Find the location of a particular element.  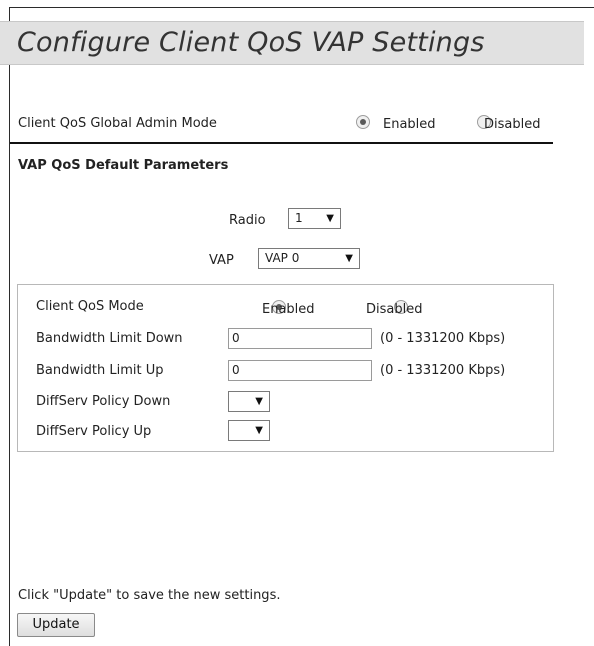

title-bar: Configure Client QoS VAP Settings is located at coordinates (292, 43).